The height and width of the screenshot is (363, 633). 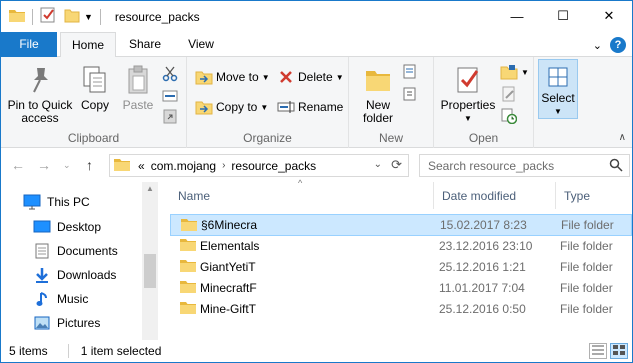 What do you see at coordinates (563, 16) in the screenshot?
I see `maximize-button: ☐` at bounding box center [563, 16].